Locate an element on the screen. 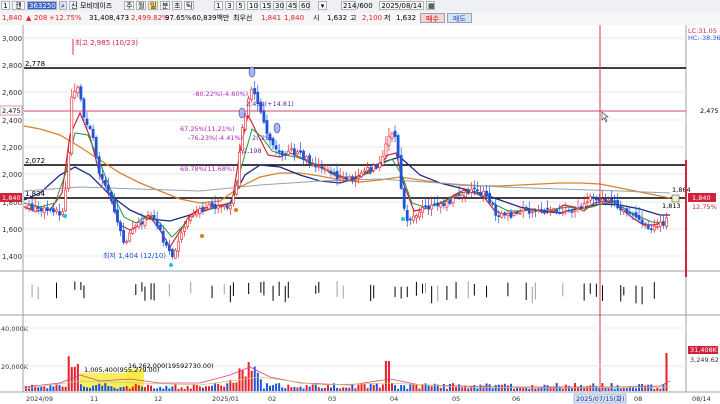 The image size is (720, 404). date-input: 2025/08/14 is located at coordinates (401, 5).